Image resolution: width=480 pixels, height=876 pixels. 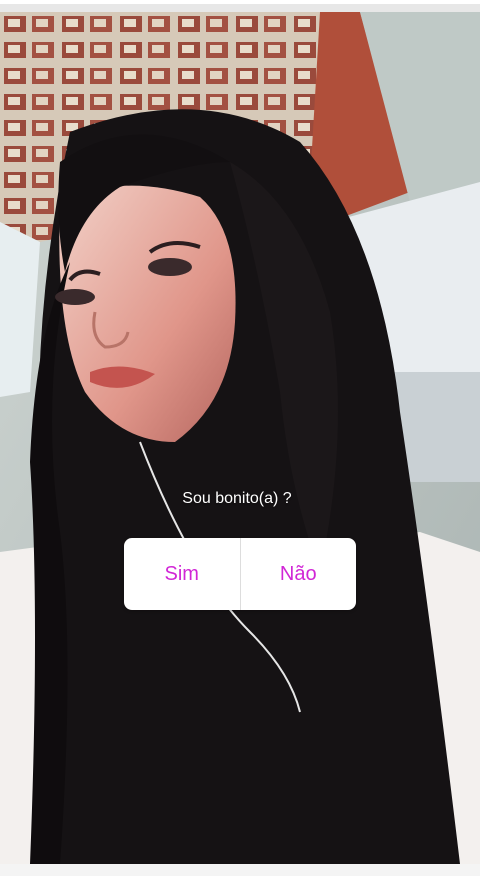 I want to click on bottom-strip, so click(x=240, y=870).